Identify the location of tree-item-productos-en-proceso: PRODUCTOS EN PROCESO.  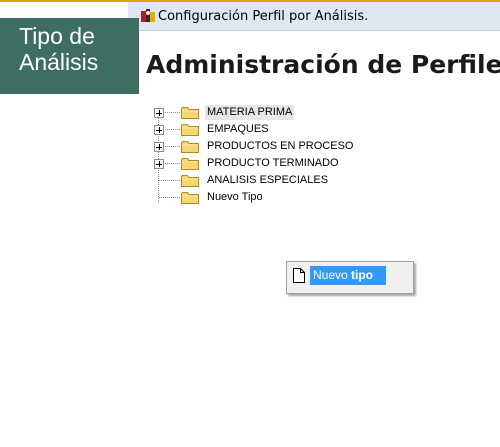
(277, 146).